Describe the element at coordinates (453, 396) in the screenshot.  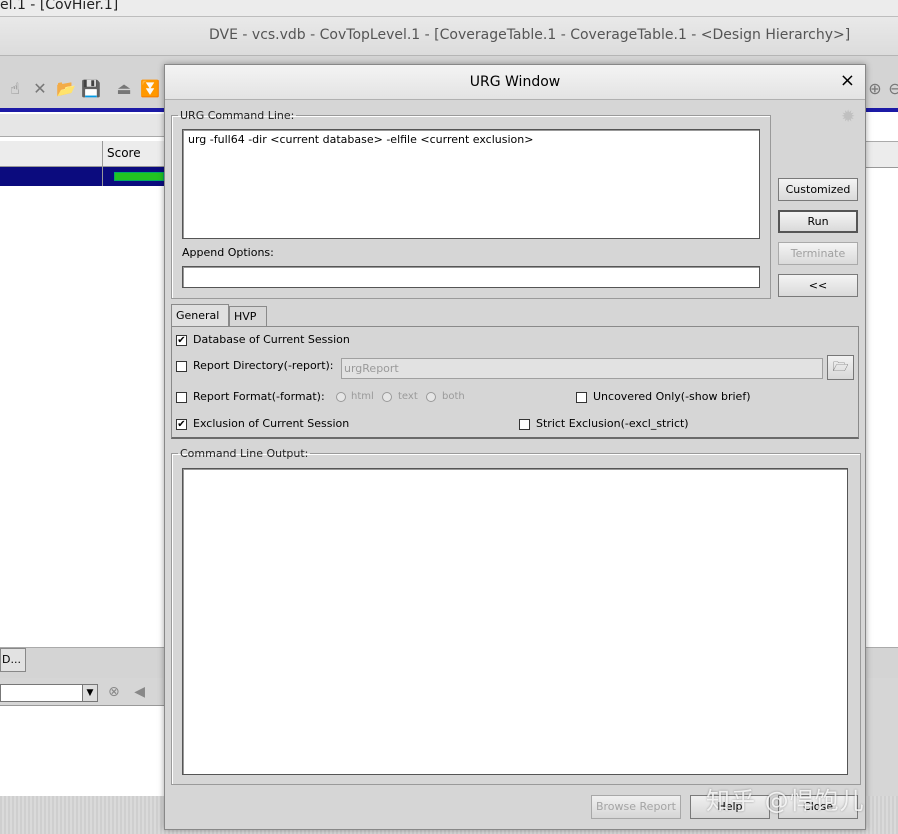
I see `format-both-label: both` at that location.